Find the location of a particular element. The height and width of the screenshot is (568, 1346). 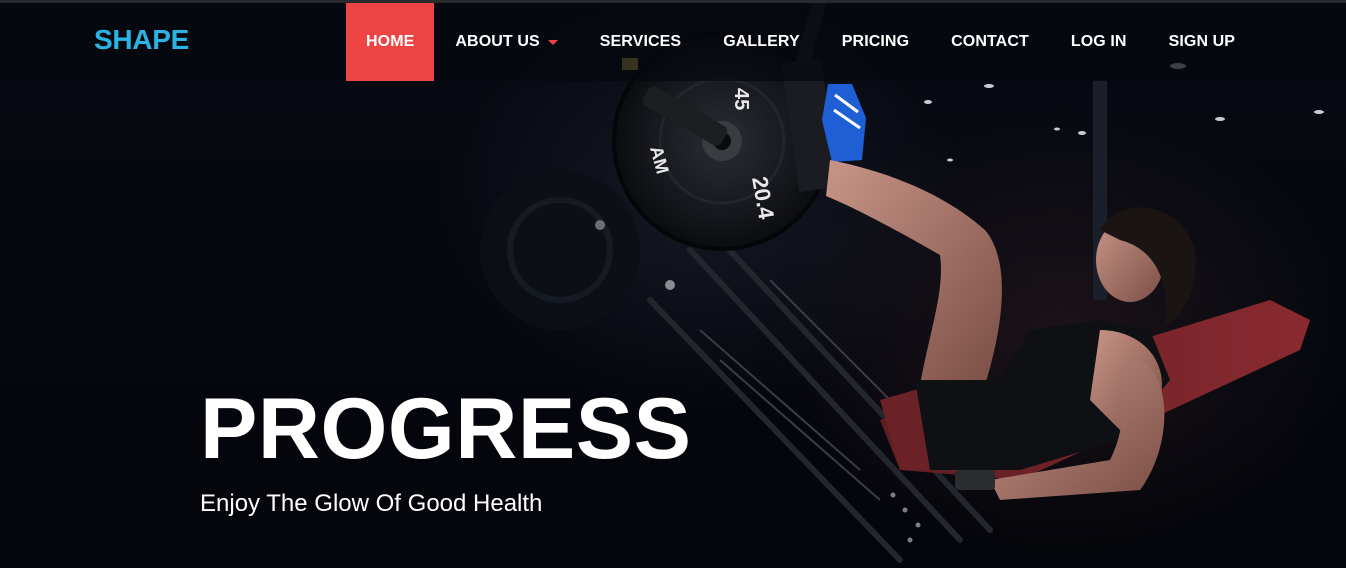

nav-item-home: HOME is located at coordinates (390, 42).